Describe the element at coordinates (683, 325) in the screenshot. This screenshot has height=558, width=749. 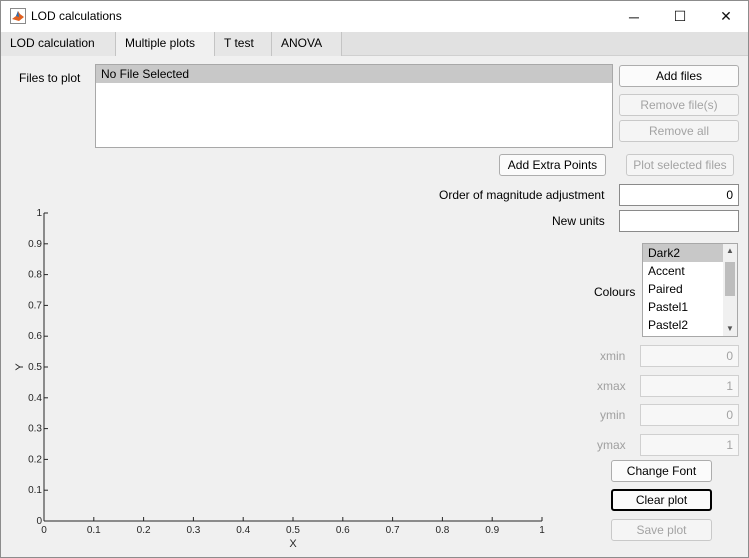
I see `list-item: Pastel2` at that location.